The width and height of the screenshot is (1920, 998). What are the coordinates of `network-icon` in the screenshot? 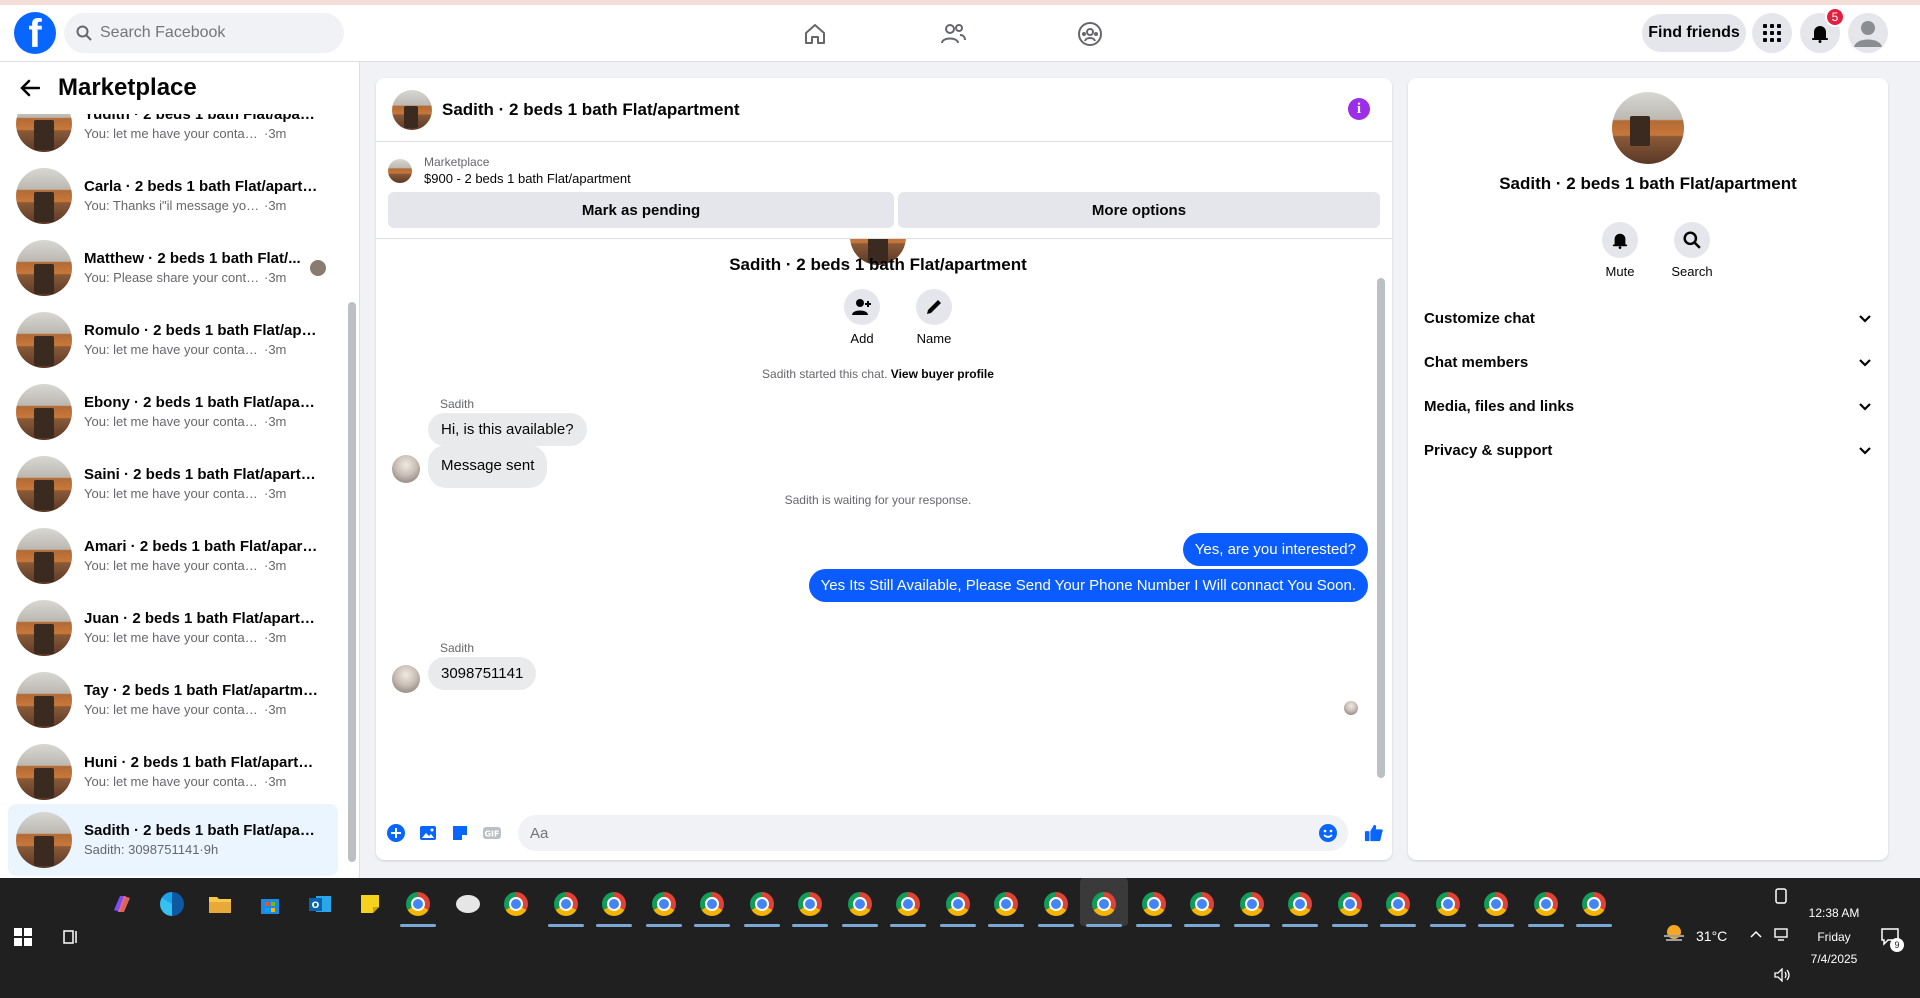 It's located at (1782, 935).